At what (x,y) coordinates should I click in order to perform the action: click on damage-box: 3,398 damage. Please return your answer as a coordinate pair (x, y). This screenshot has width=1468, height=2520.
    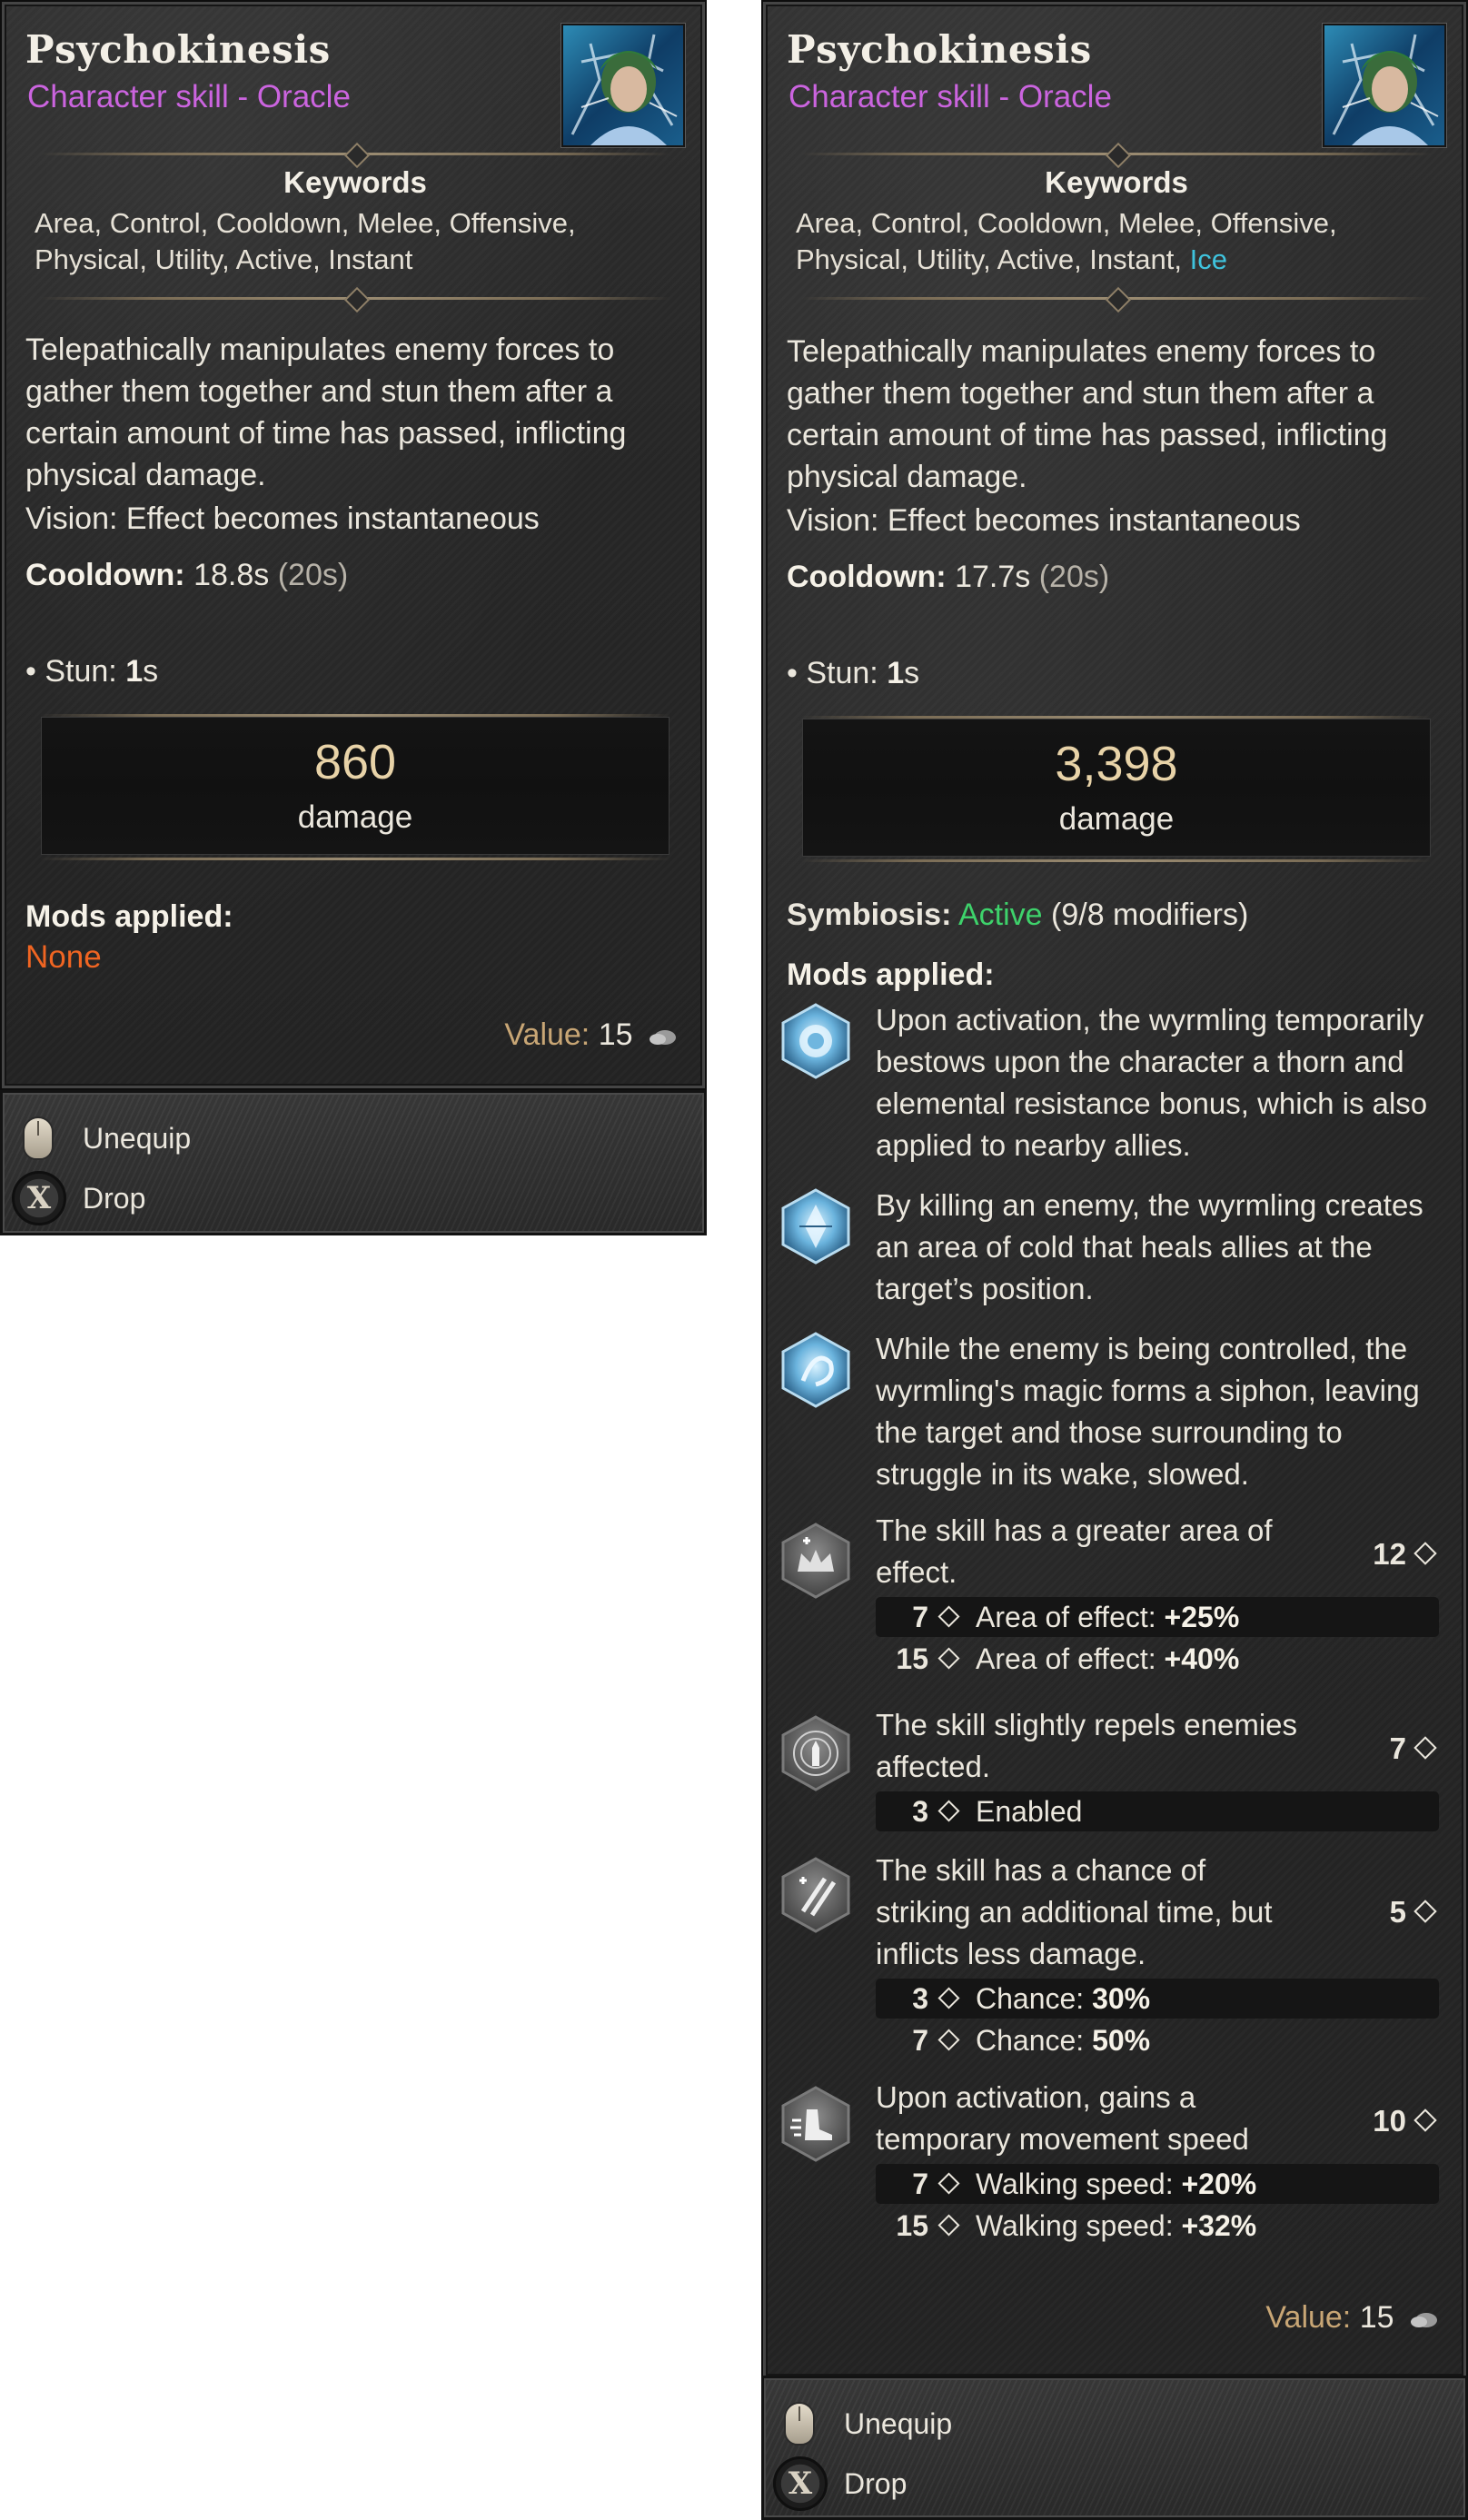
    Looking at the image, I should click on (1117, 788).